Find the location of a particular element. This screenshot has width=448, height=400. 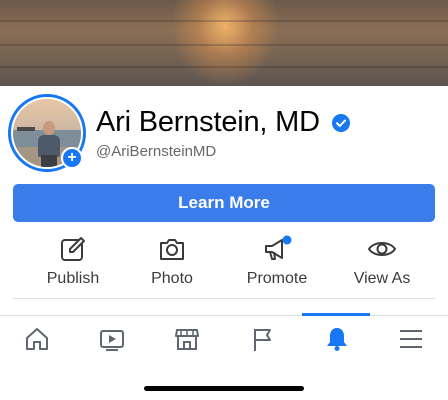

tab-home is located at coordinates (37, 340).